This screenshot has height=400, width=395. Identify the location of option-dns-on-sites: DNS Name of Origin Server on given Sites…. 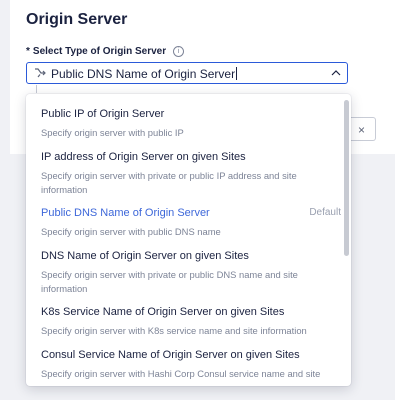
(186, 273).